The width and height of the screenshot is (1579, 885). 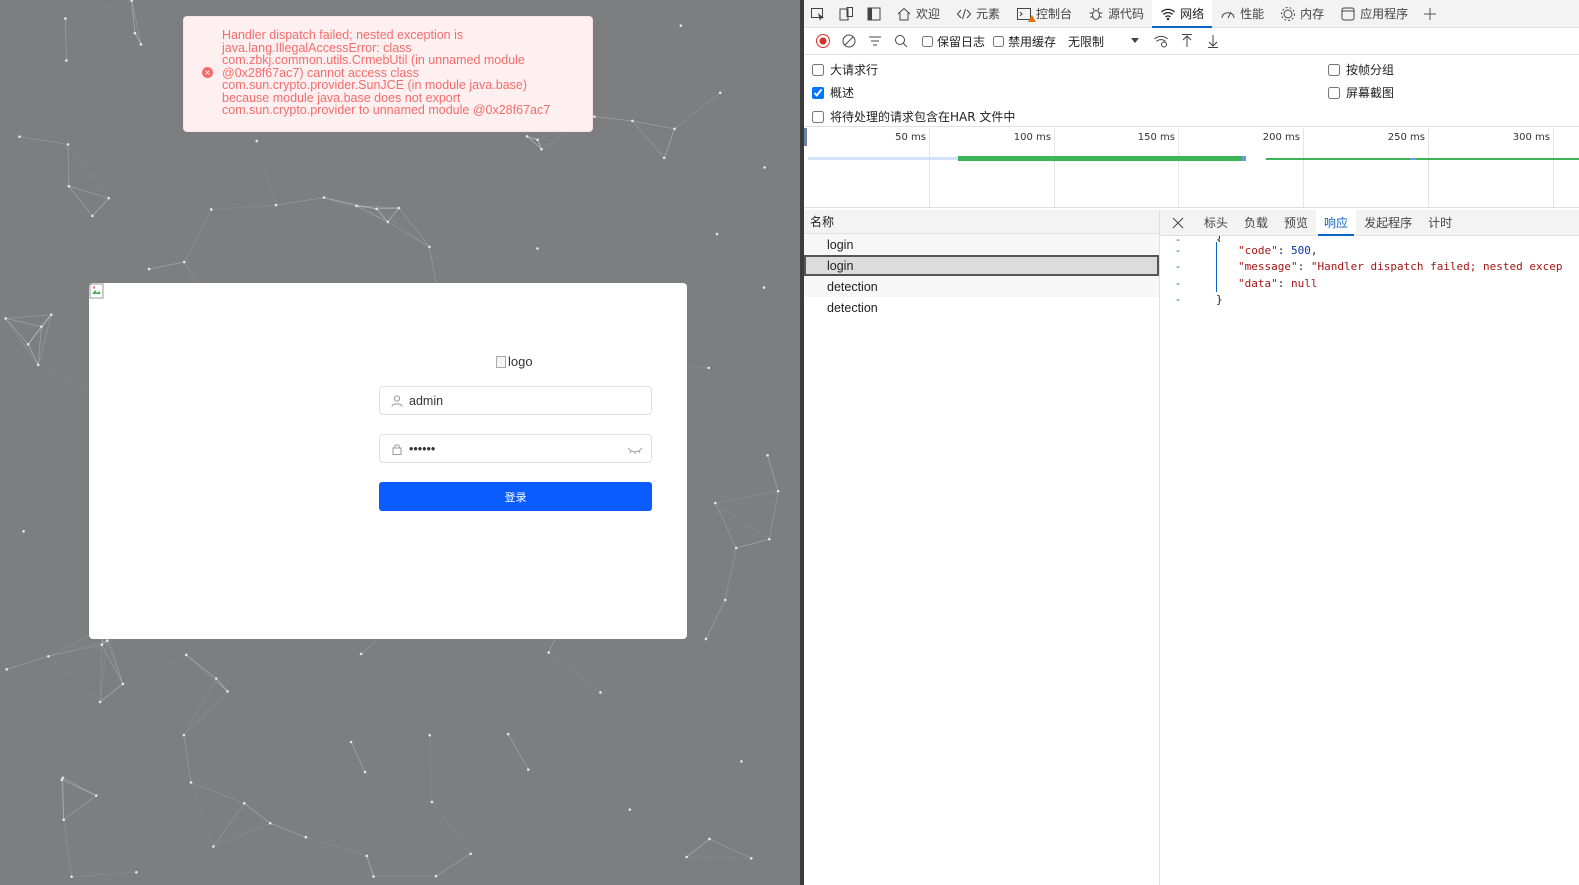 I want to click on logo-image: logo, so click(x=514, y=361).